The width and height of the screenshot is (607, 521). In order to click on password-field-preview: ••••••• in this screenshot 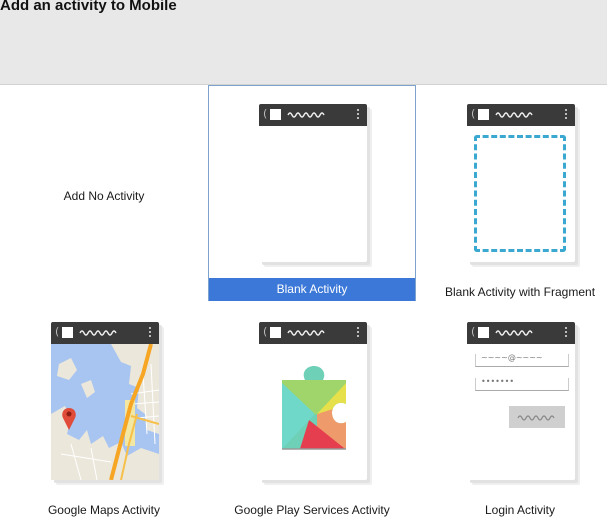, I will do `click(522, 384)`.